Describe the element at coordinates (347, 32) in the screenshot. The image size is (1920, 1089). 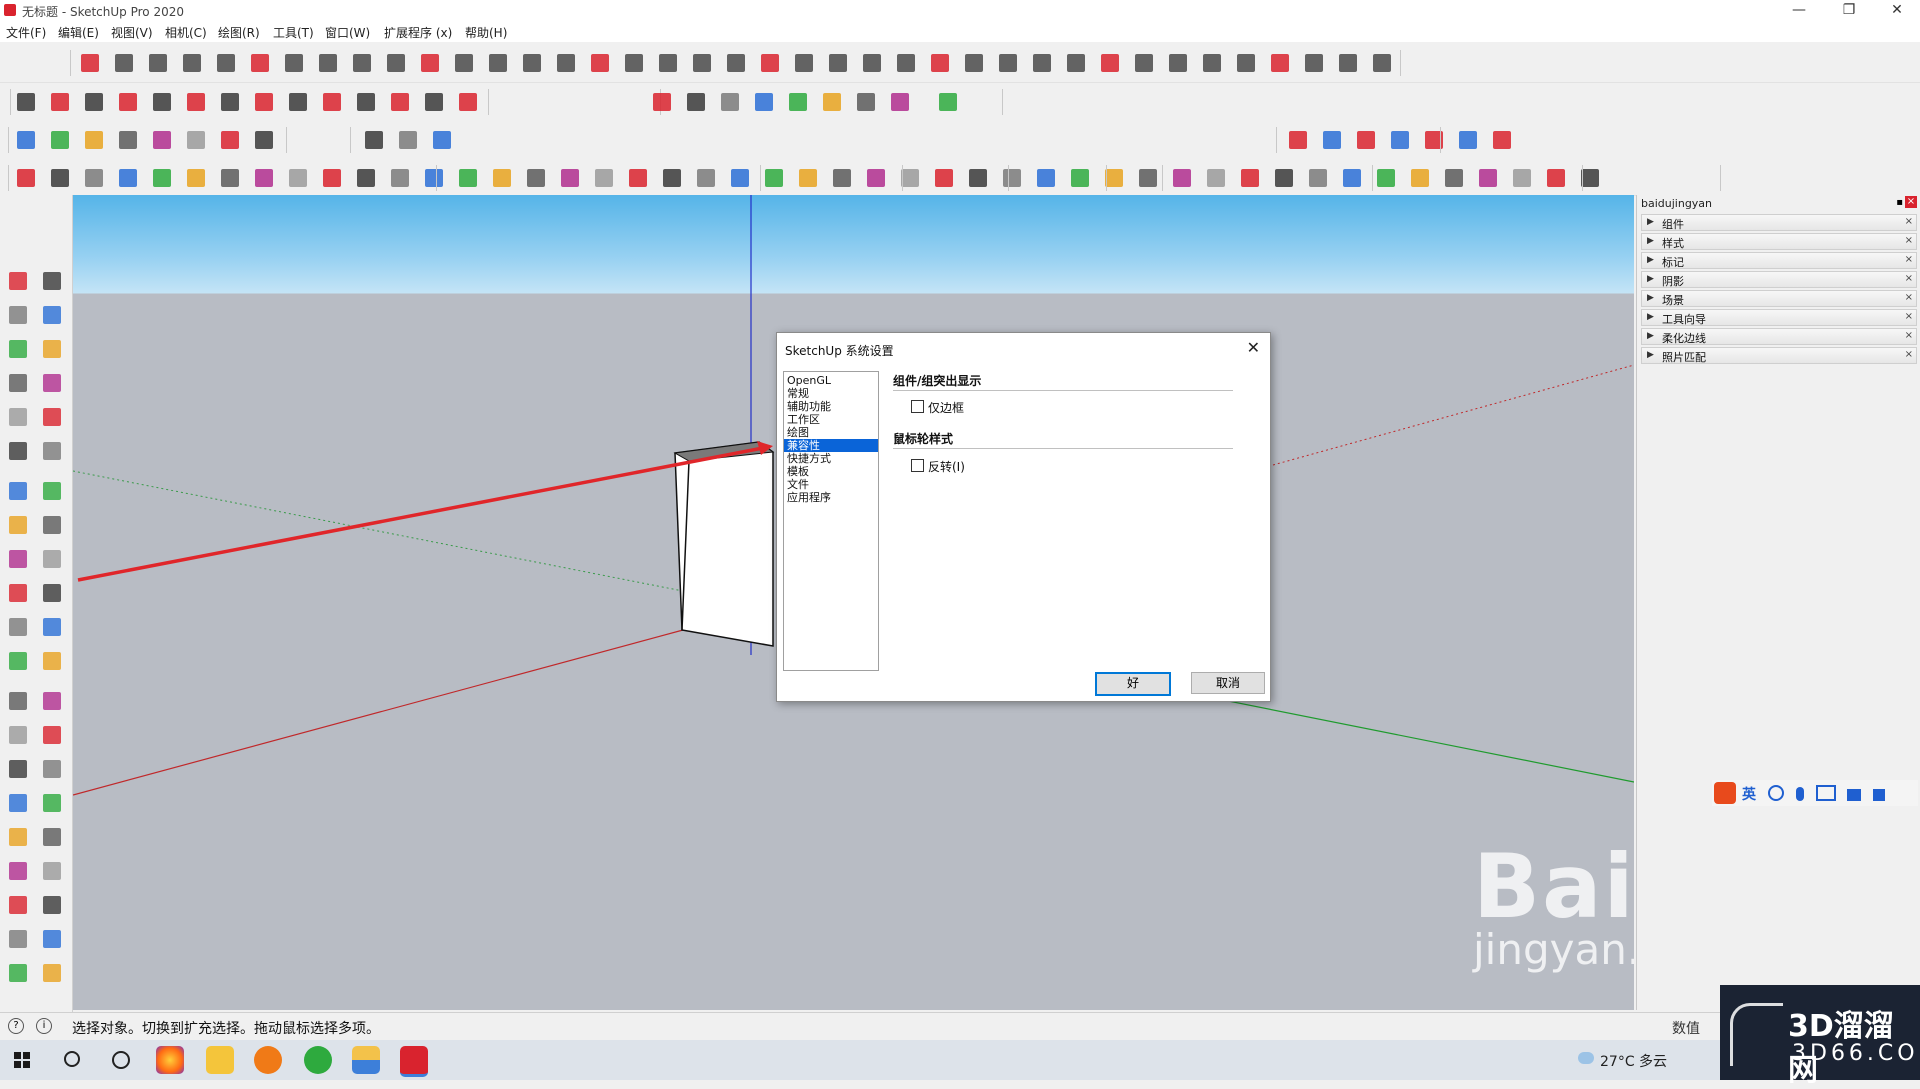
I see `menu-window: 窗口(W)` at that location.